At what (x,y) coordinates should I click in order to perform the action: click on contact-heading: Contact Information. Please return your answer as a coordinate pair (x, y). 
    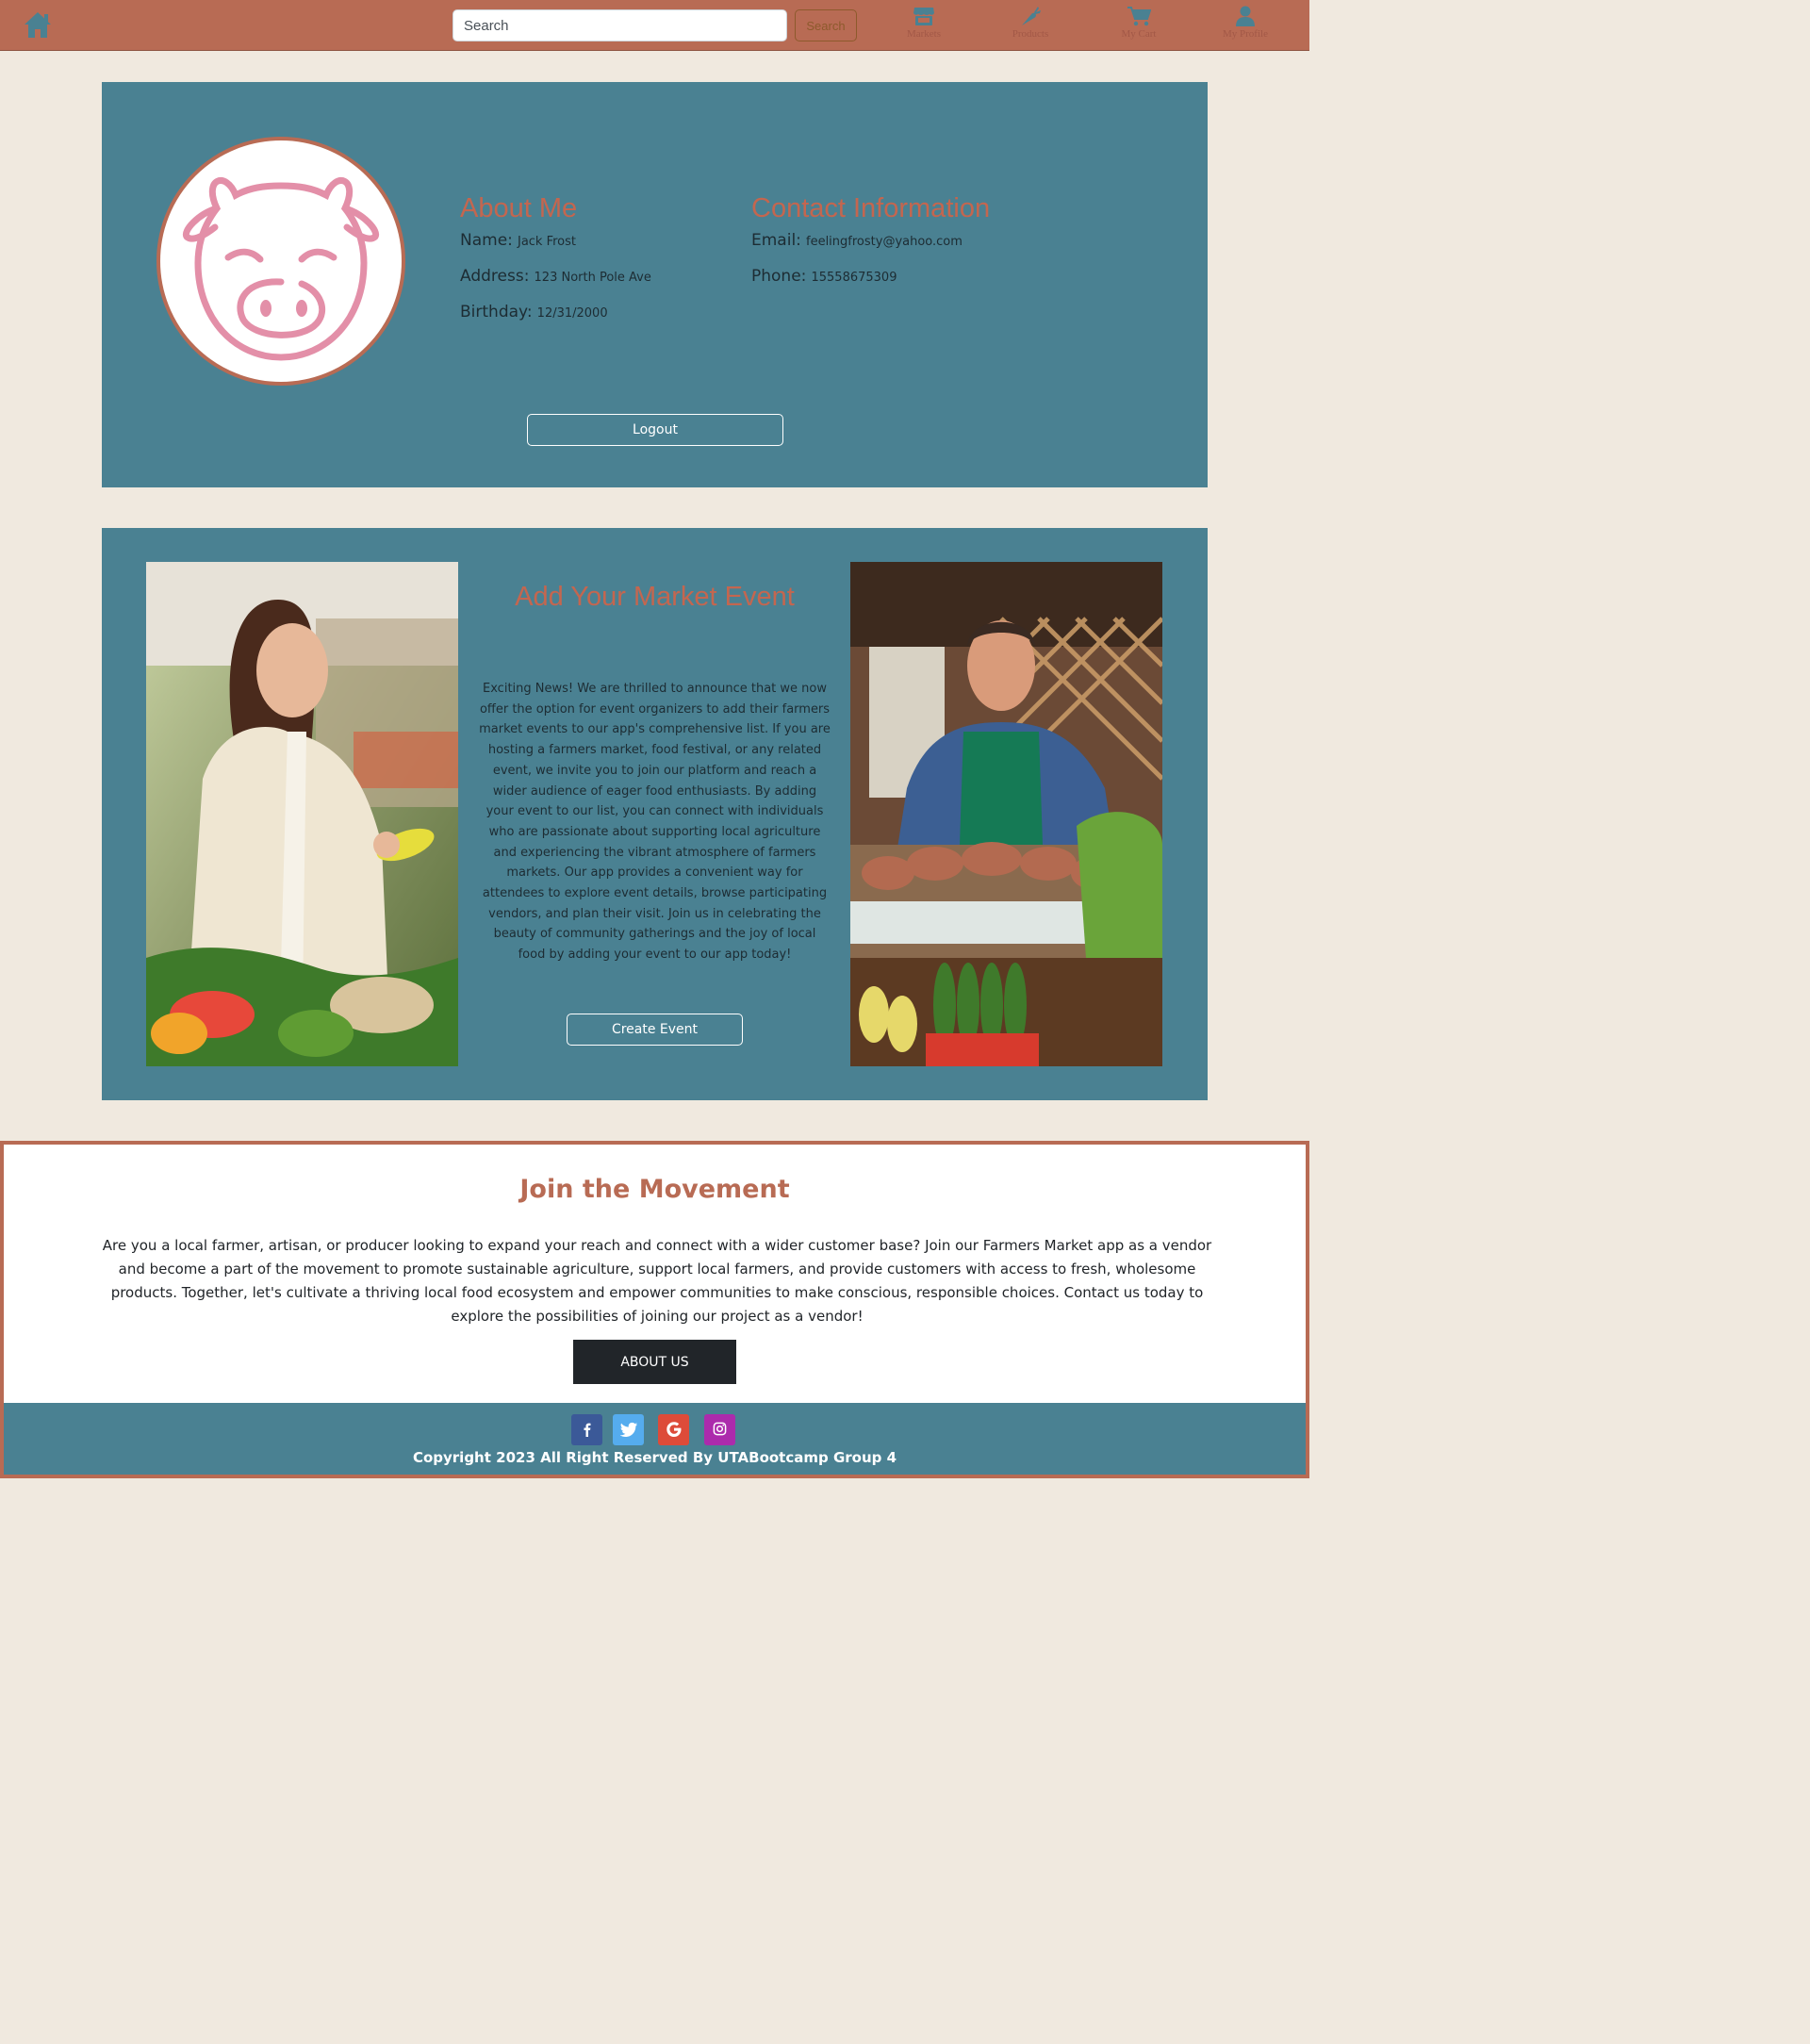
    Looking at the image, I should click on (871, 208).